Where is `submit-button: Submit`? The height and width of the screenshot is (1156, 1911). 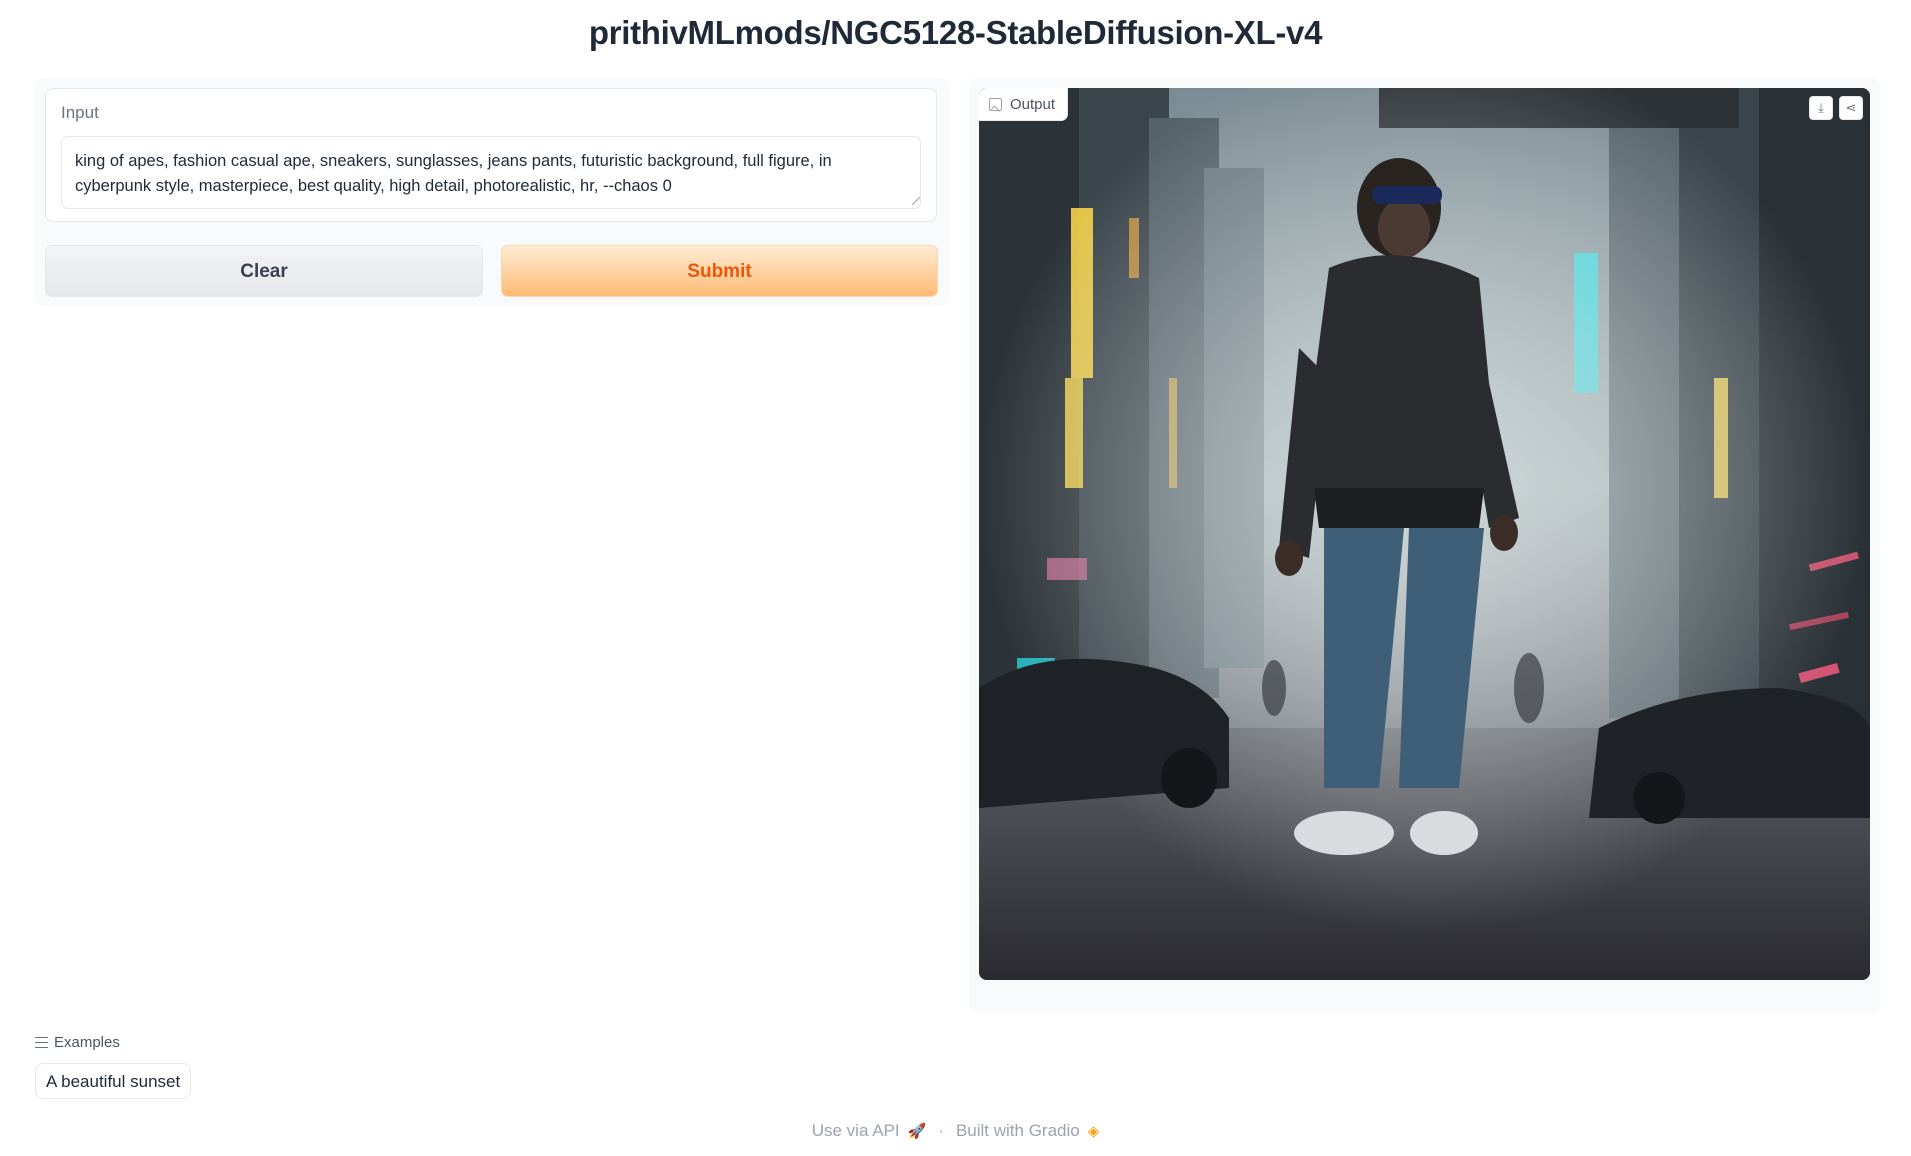 submit-button: Submit is located at coordinates (719, 271).